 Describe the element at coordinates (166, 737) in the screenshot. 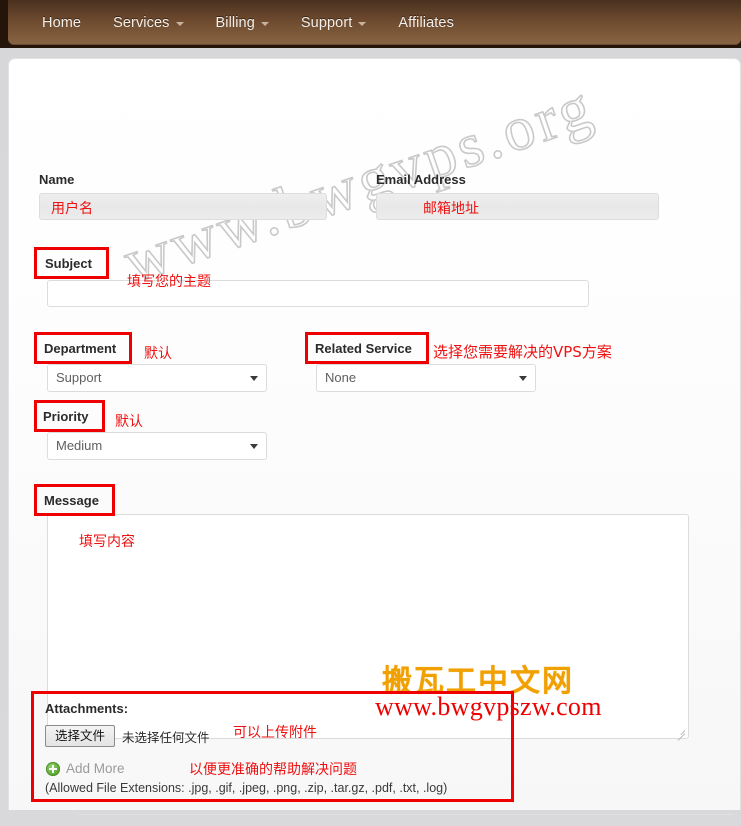

I see `file-status-text: 未选择任何文件` at that location.